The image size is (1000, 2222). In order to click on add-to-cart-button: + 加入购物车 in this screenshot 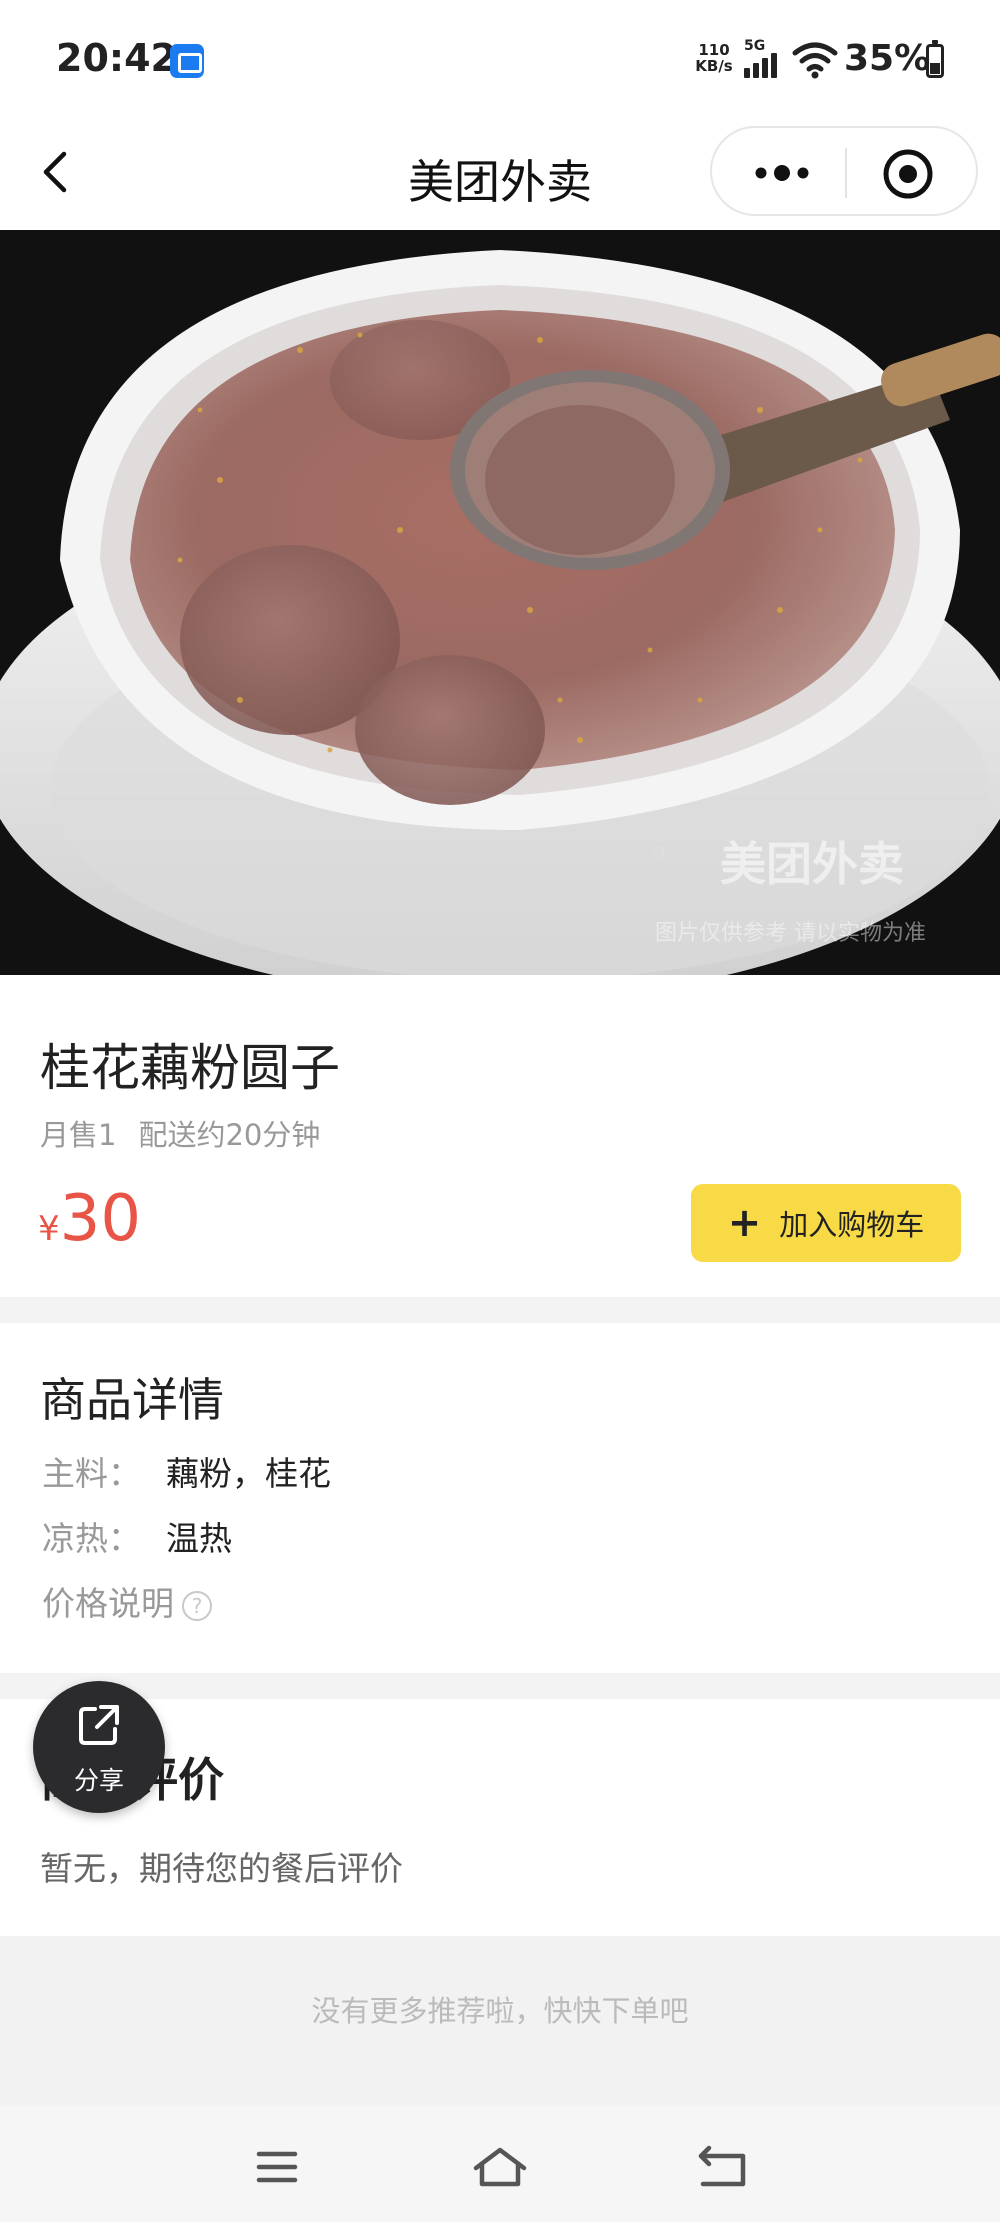, I will do `click(826, 1223)`.